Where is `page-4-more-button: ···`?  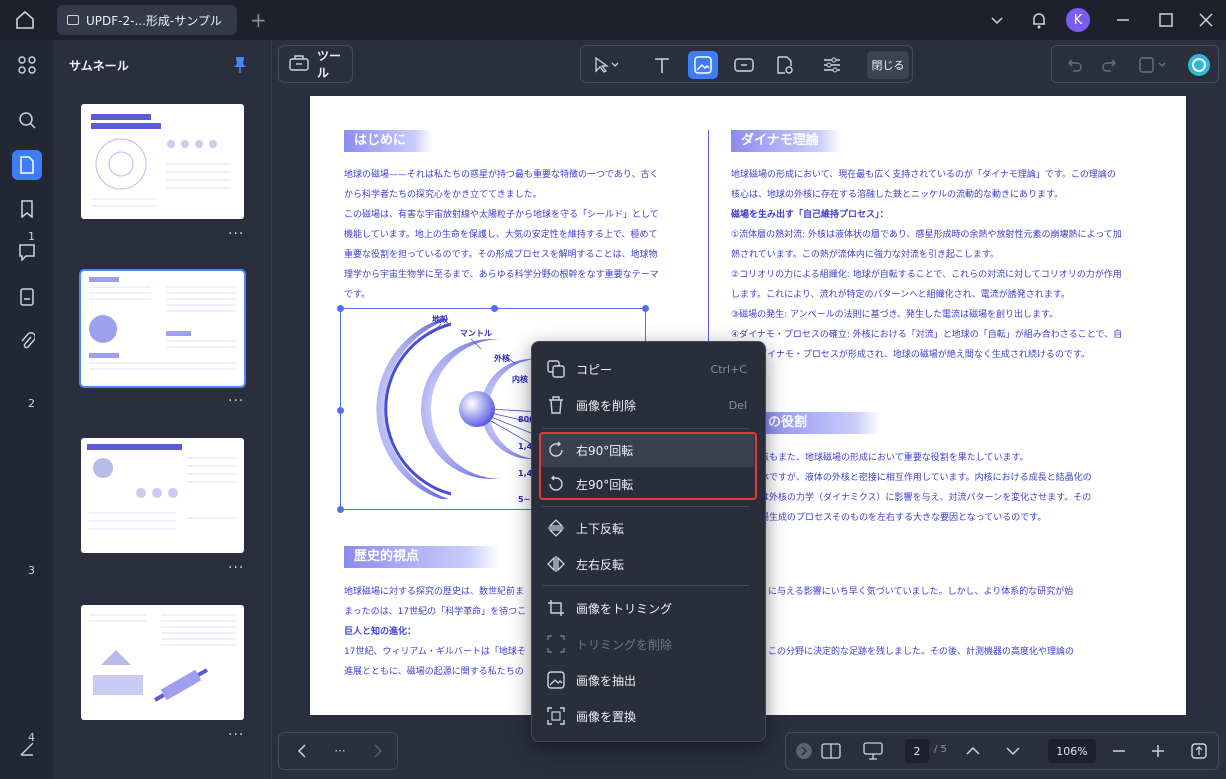
page-4-more-button: ··· is located at coordinates (236, 735).